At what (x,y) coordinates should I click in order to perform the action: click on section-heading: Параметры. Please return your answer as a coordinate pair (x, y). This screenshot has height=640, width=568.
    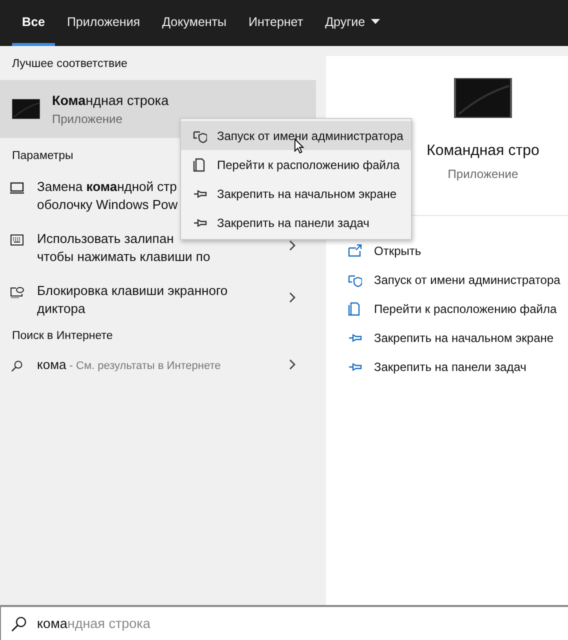
    Looking at the image, I should click on (42, 156).